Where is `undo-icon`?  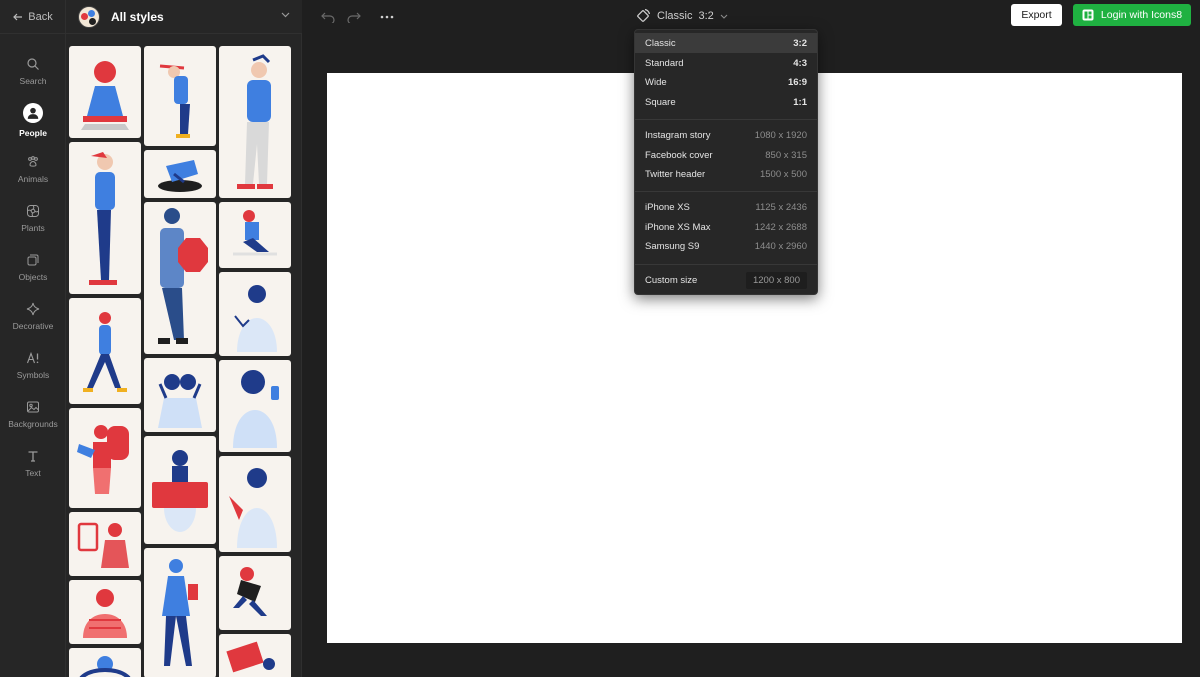 undo-icon is located at coordinates (328, 17).